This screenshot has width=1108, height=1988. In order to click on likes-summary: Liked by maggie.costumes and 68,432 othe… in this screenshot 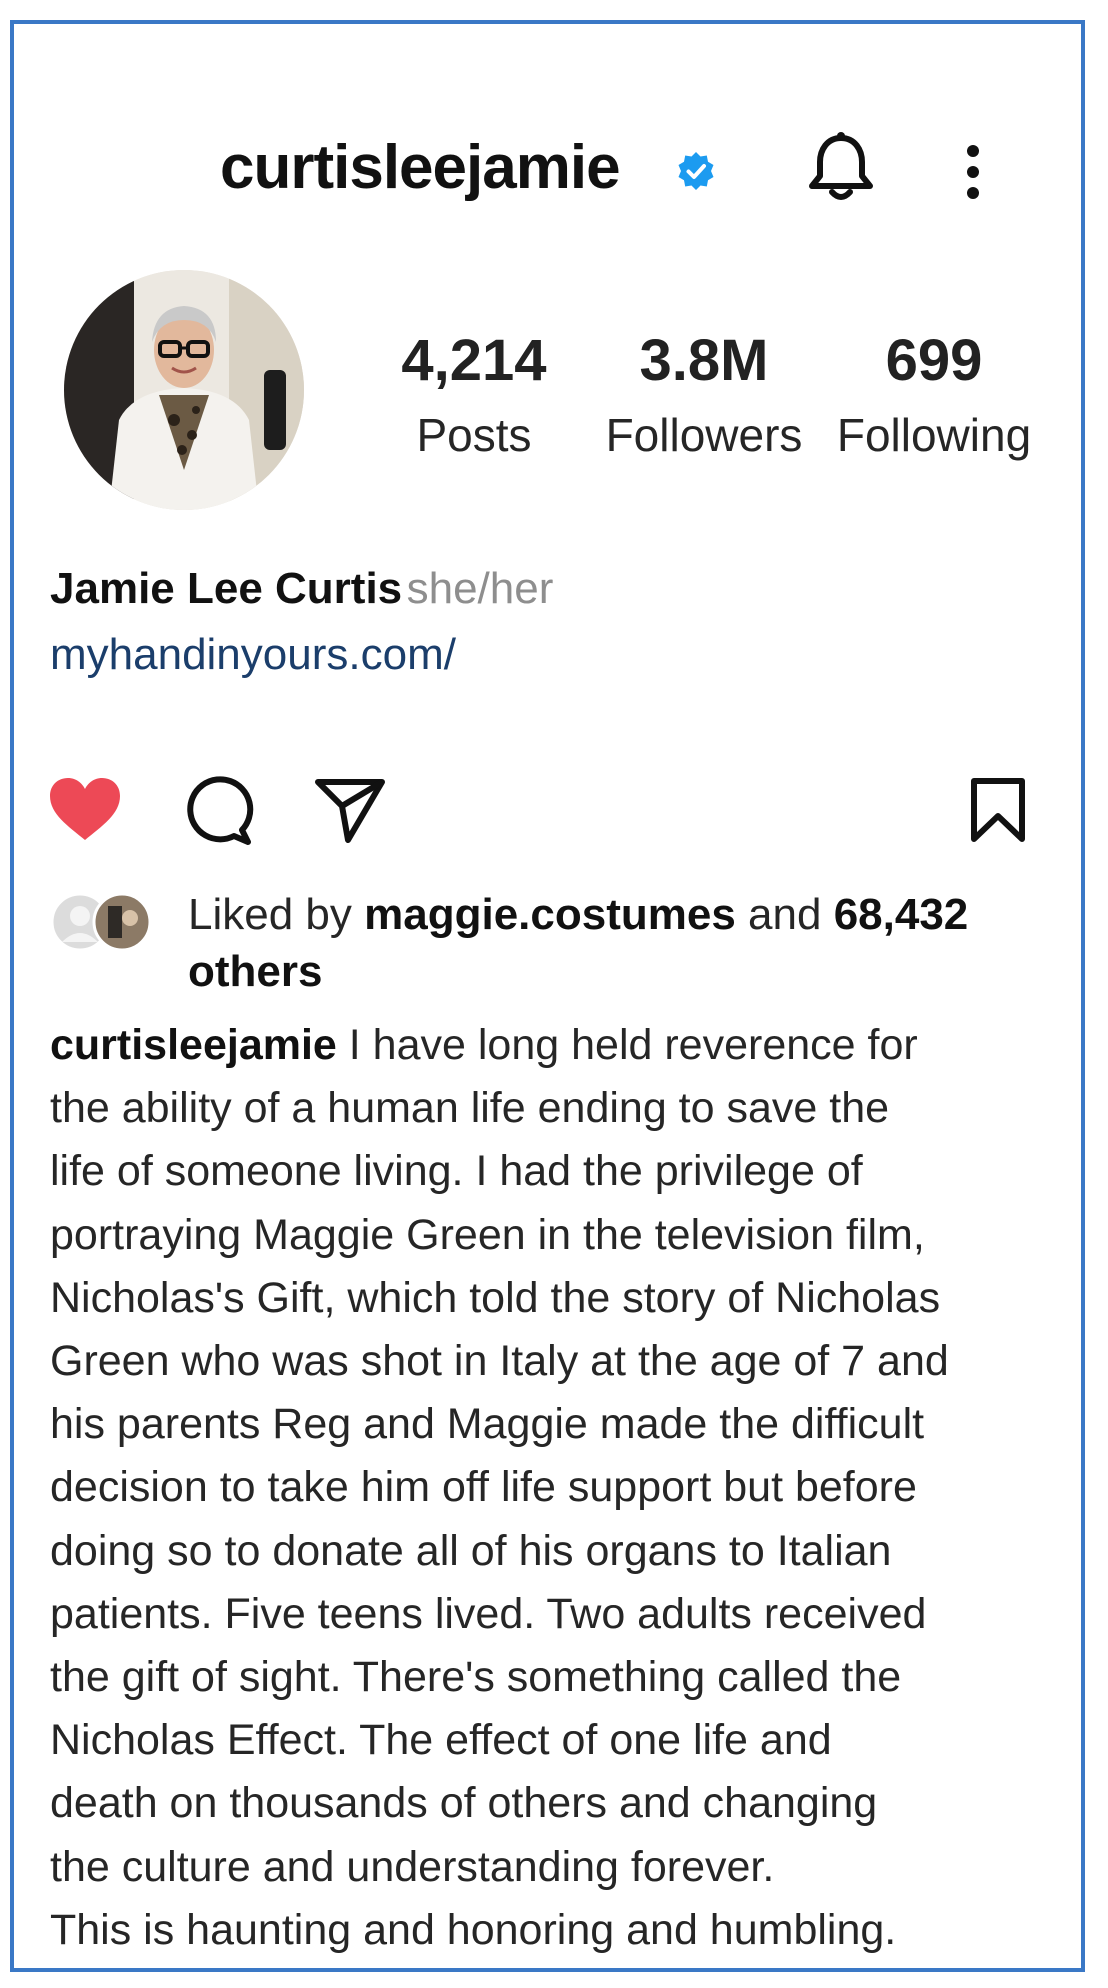, I will do `click(618, 943)`.